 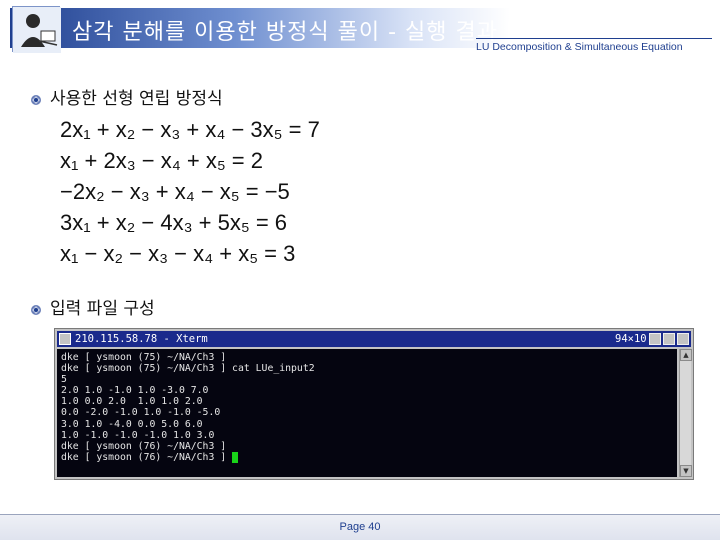 I want to click on bullet-text: 사용한 선형 연립 방정식, so click(x=136, y=99).